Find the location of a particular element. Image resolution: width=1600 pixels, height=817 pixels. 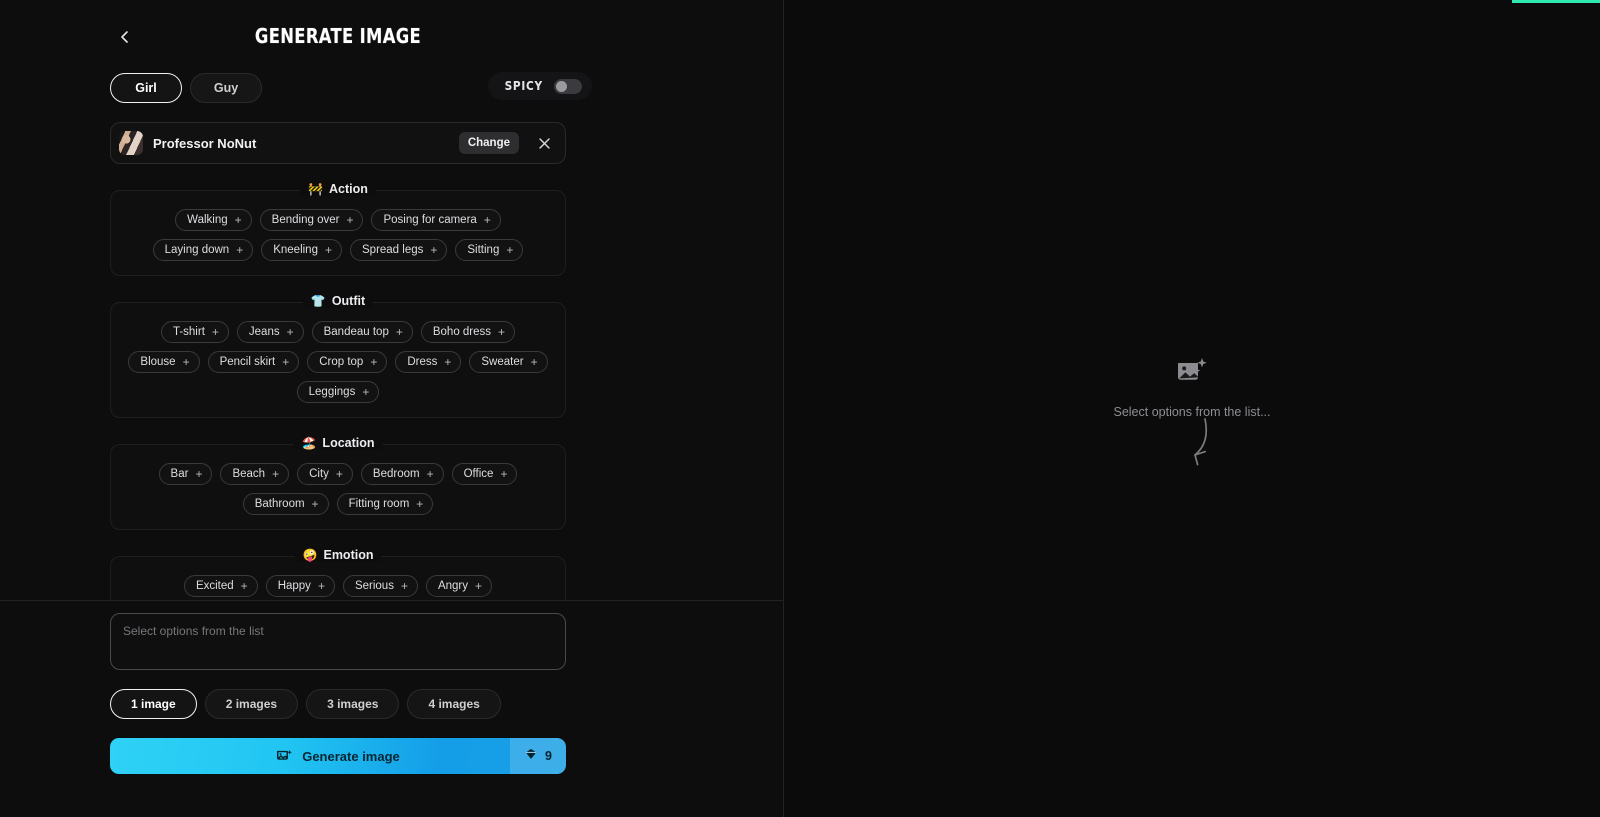

change-character-button: Change is located at coordinates (488, 143).